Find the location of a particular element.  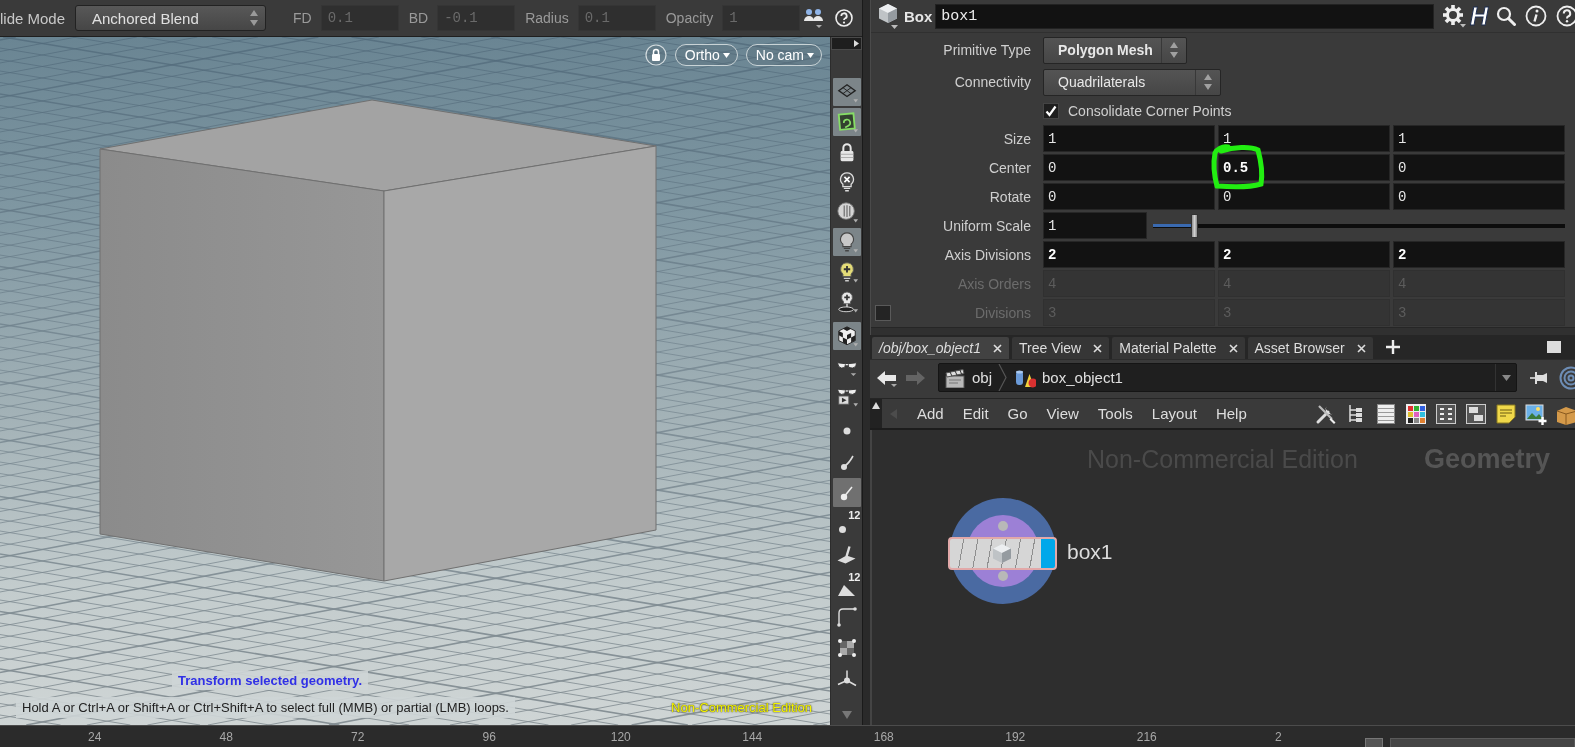

checkbox-label: Consolidate Corner Points is located at coordinates (1150, 111).